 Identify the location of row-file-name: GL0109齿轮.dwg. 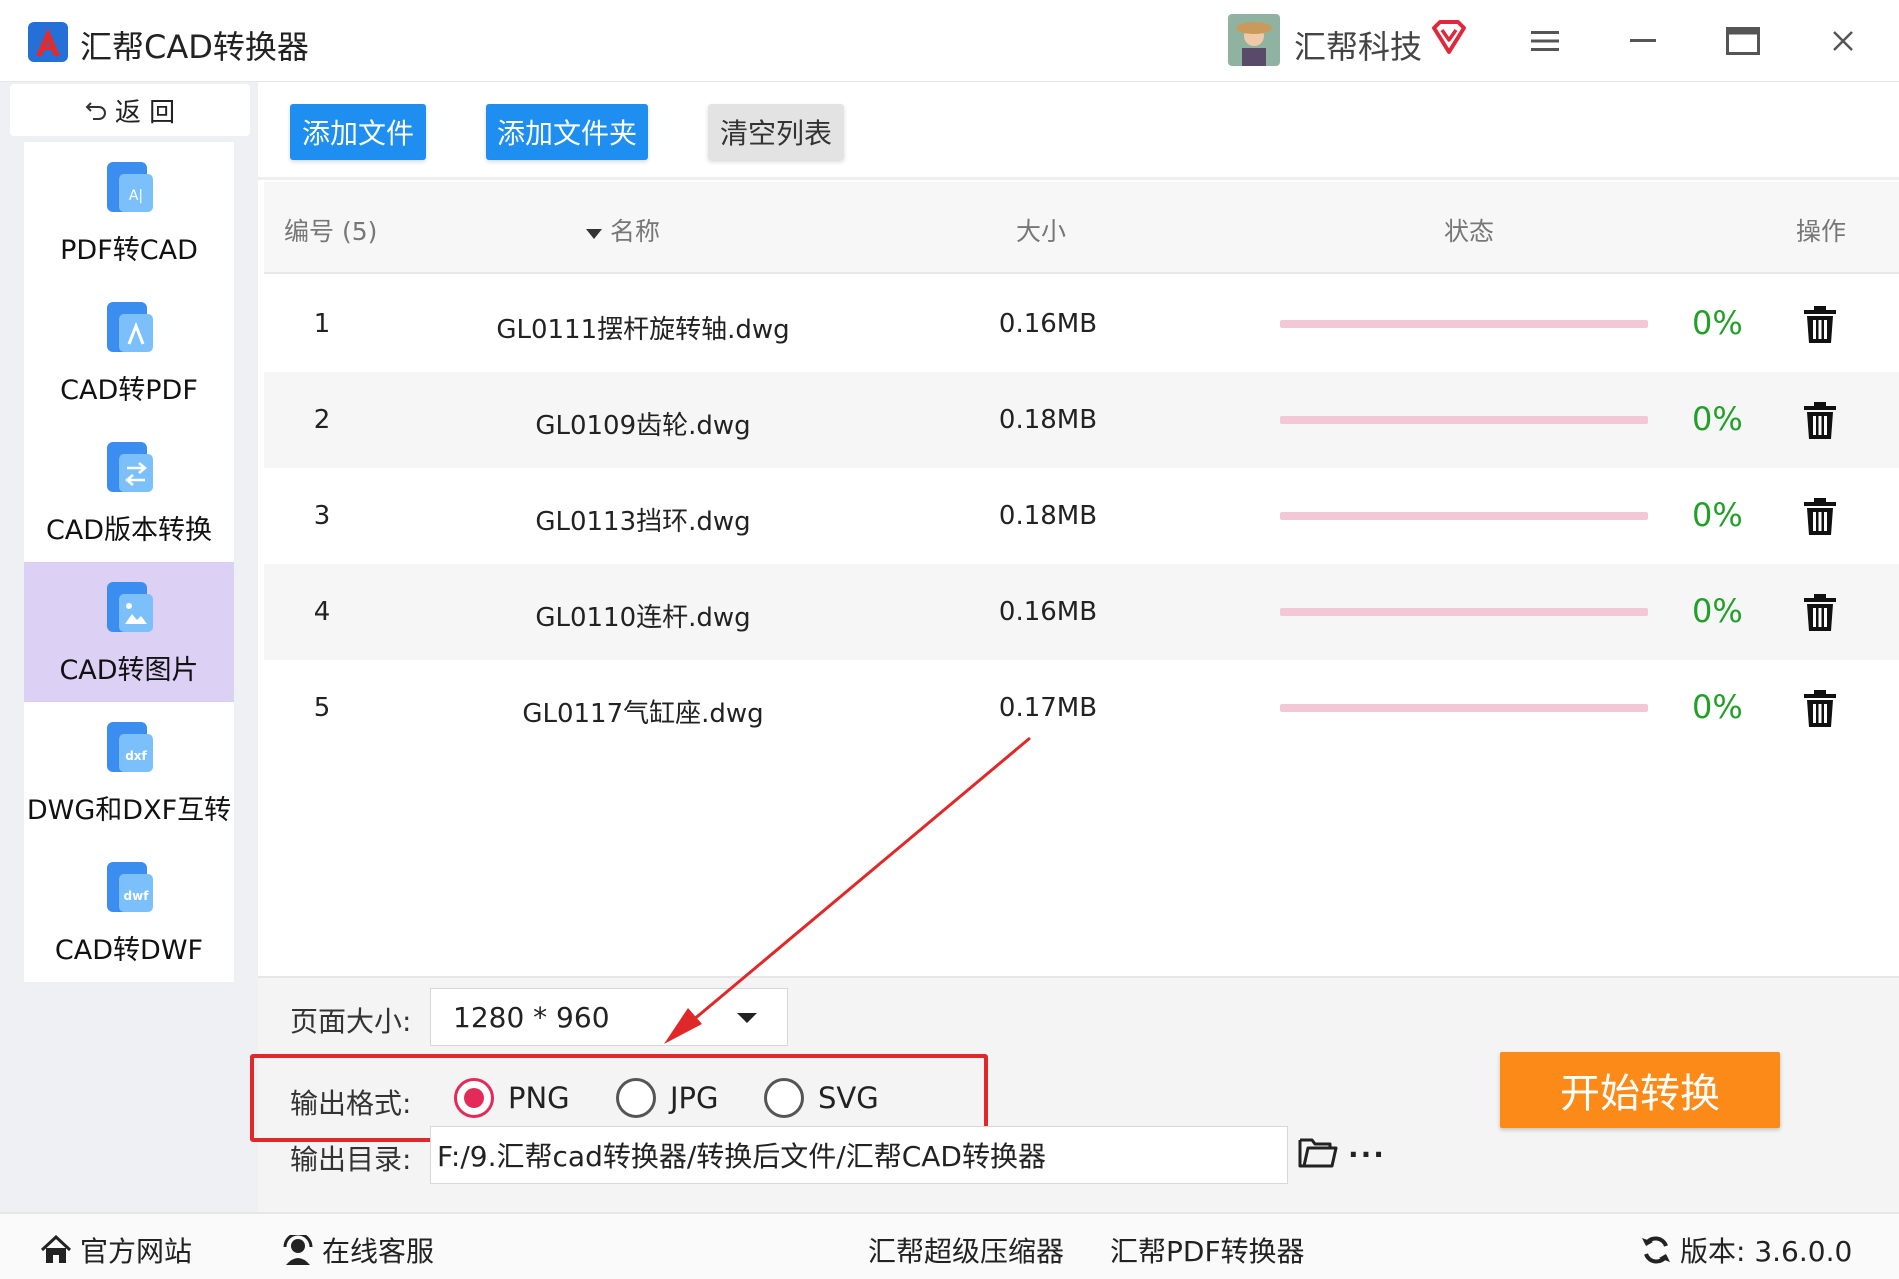
(643, 426).